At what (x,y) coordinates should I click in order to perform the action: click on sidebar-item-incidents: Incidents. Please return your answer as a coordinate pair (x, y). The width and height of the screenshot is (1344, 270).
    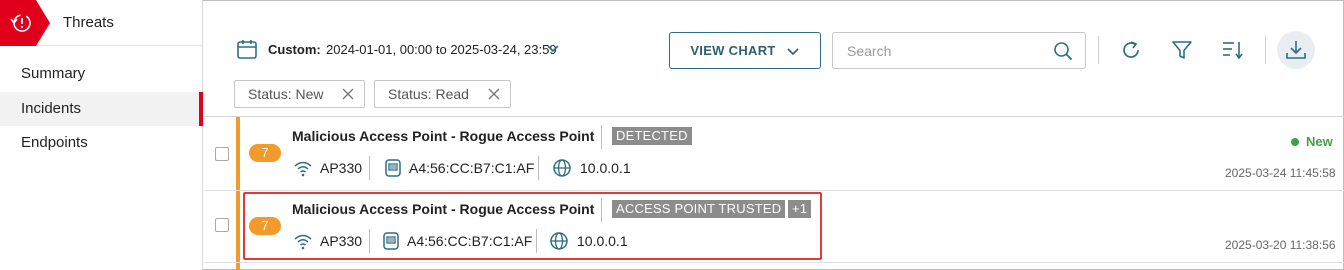
    Looking at the image, I should click on (101, 109).